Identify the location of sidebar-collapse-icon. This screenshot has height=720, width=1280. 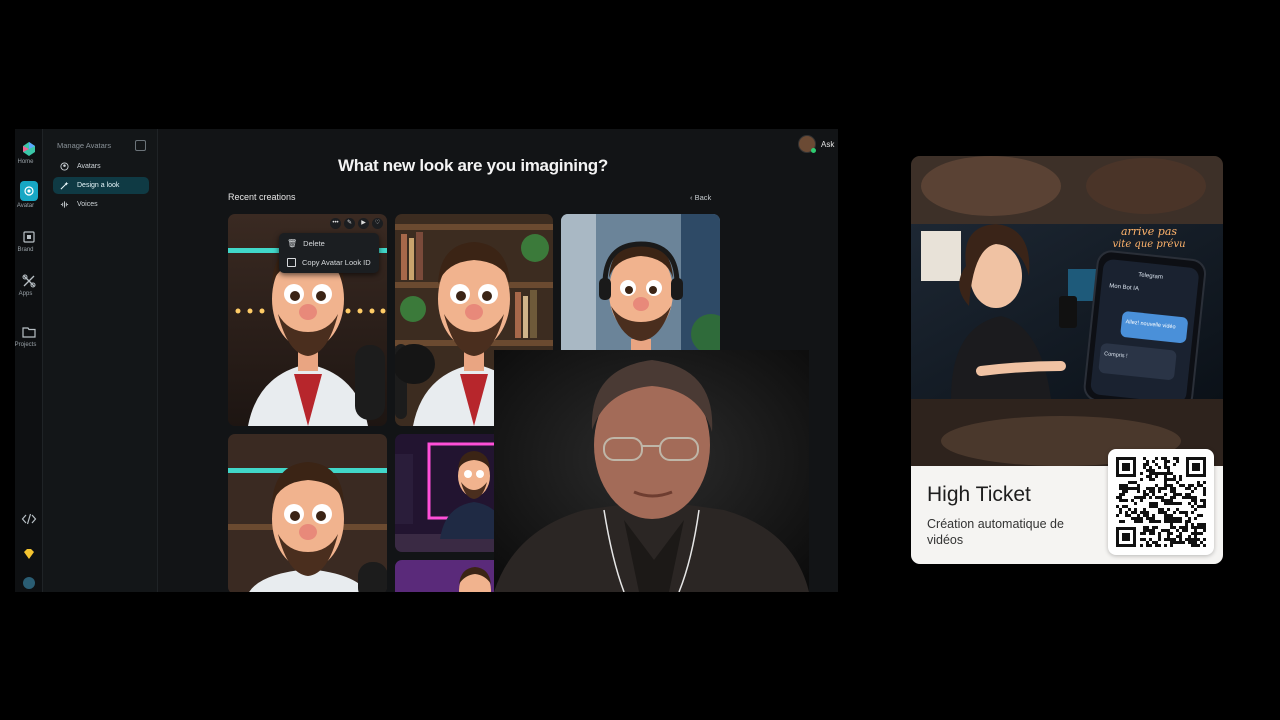
(140, 145).